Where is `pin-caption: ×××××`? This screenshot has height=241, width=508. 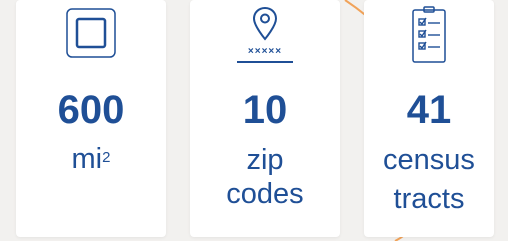
pin-caption: ××××× is located at coordinates (265, 51).